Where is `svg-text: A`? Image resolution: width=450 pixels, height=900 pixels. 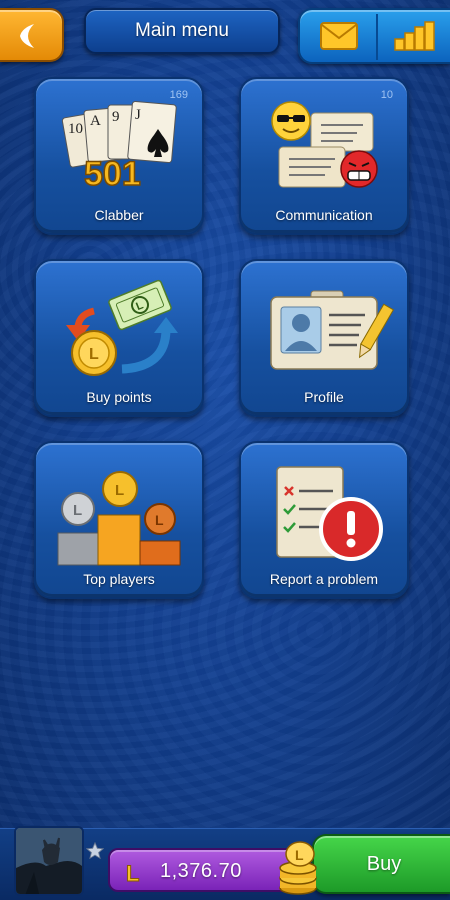 svg-text: A is located at coordinates (95, 121).